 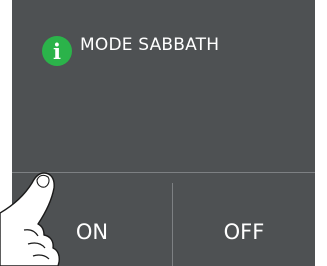 I want to click on info-icon: i, so click(x=57, y=51).